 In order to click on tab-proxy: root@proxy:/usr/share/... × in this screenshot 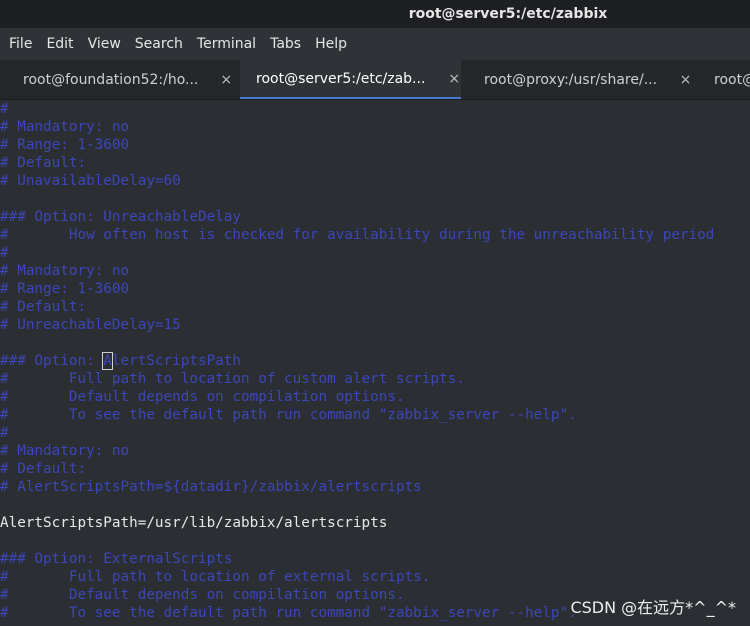, I will do `click(580, 79)`.